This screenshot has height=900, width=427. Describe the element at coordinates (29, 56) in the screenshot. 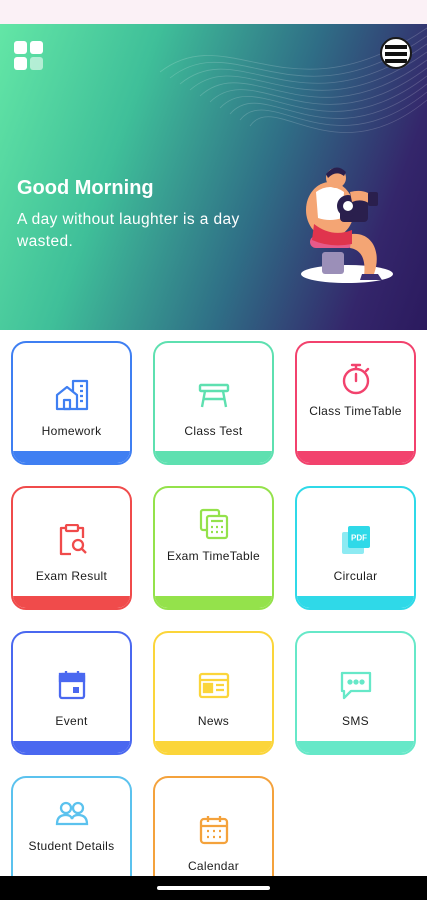

I see `grid-menu-icon` at that location.